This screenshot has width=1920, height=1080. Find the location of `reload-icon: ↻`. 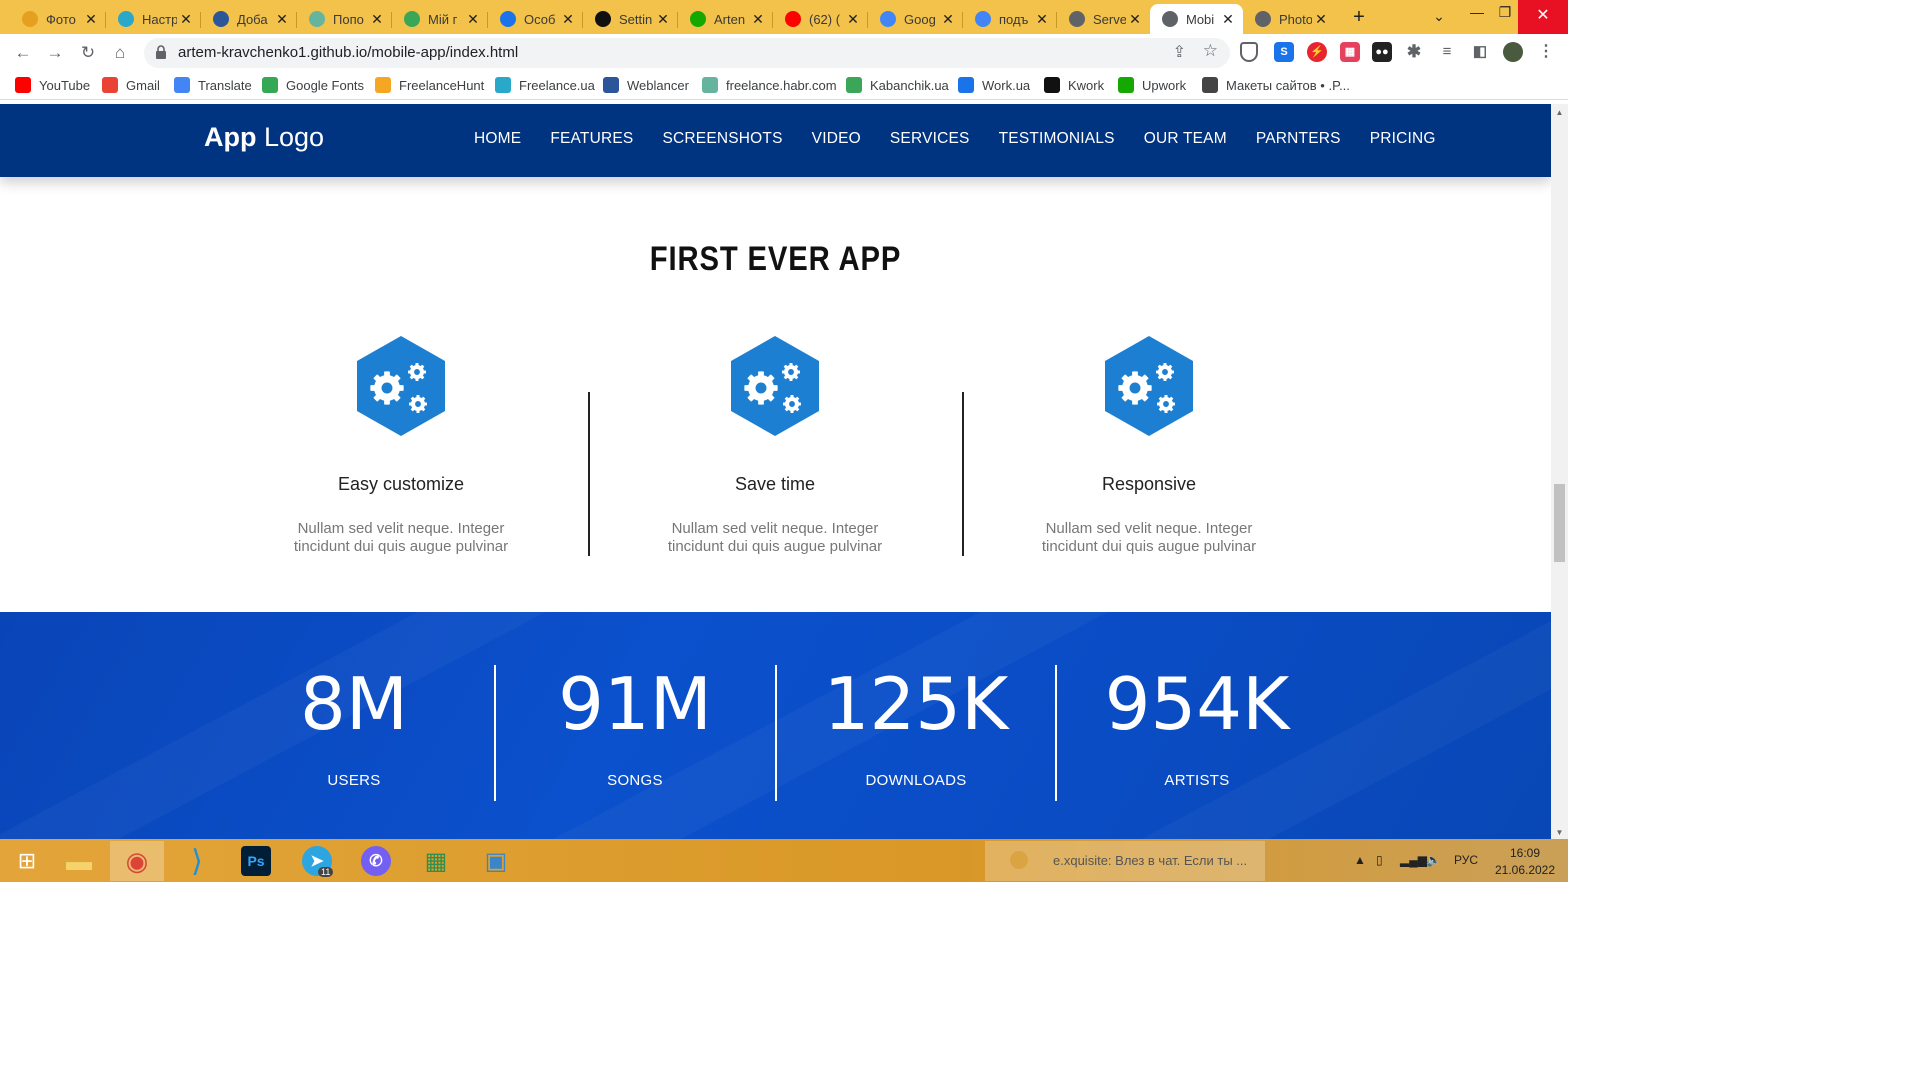

reload-icon: ↻ is located at coordinates (88, 53).